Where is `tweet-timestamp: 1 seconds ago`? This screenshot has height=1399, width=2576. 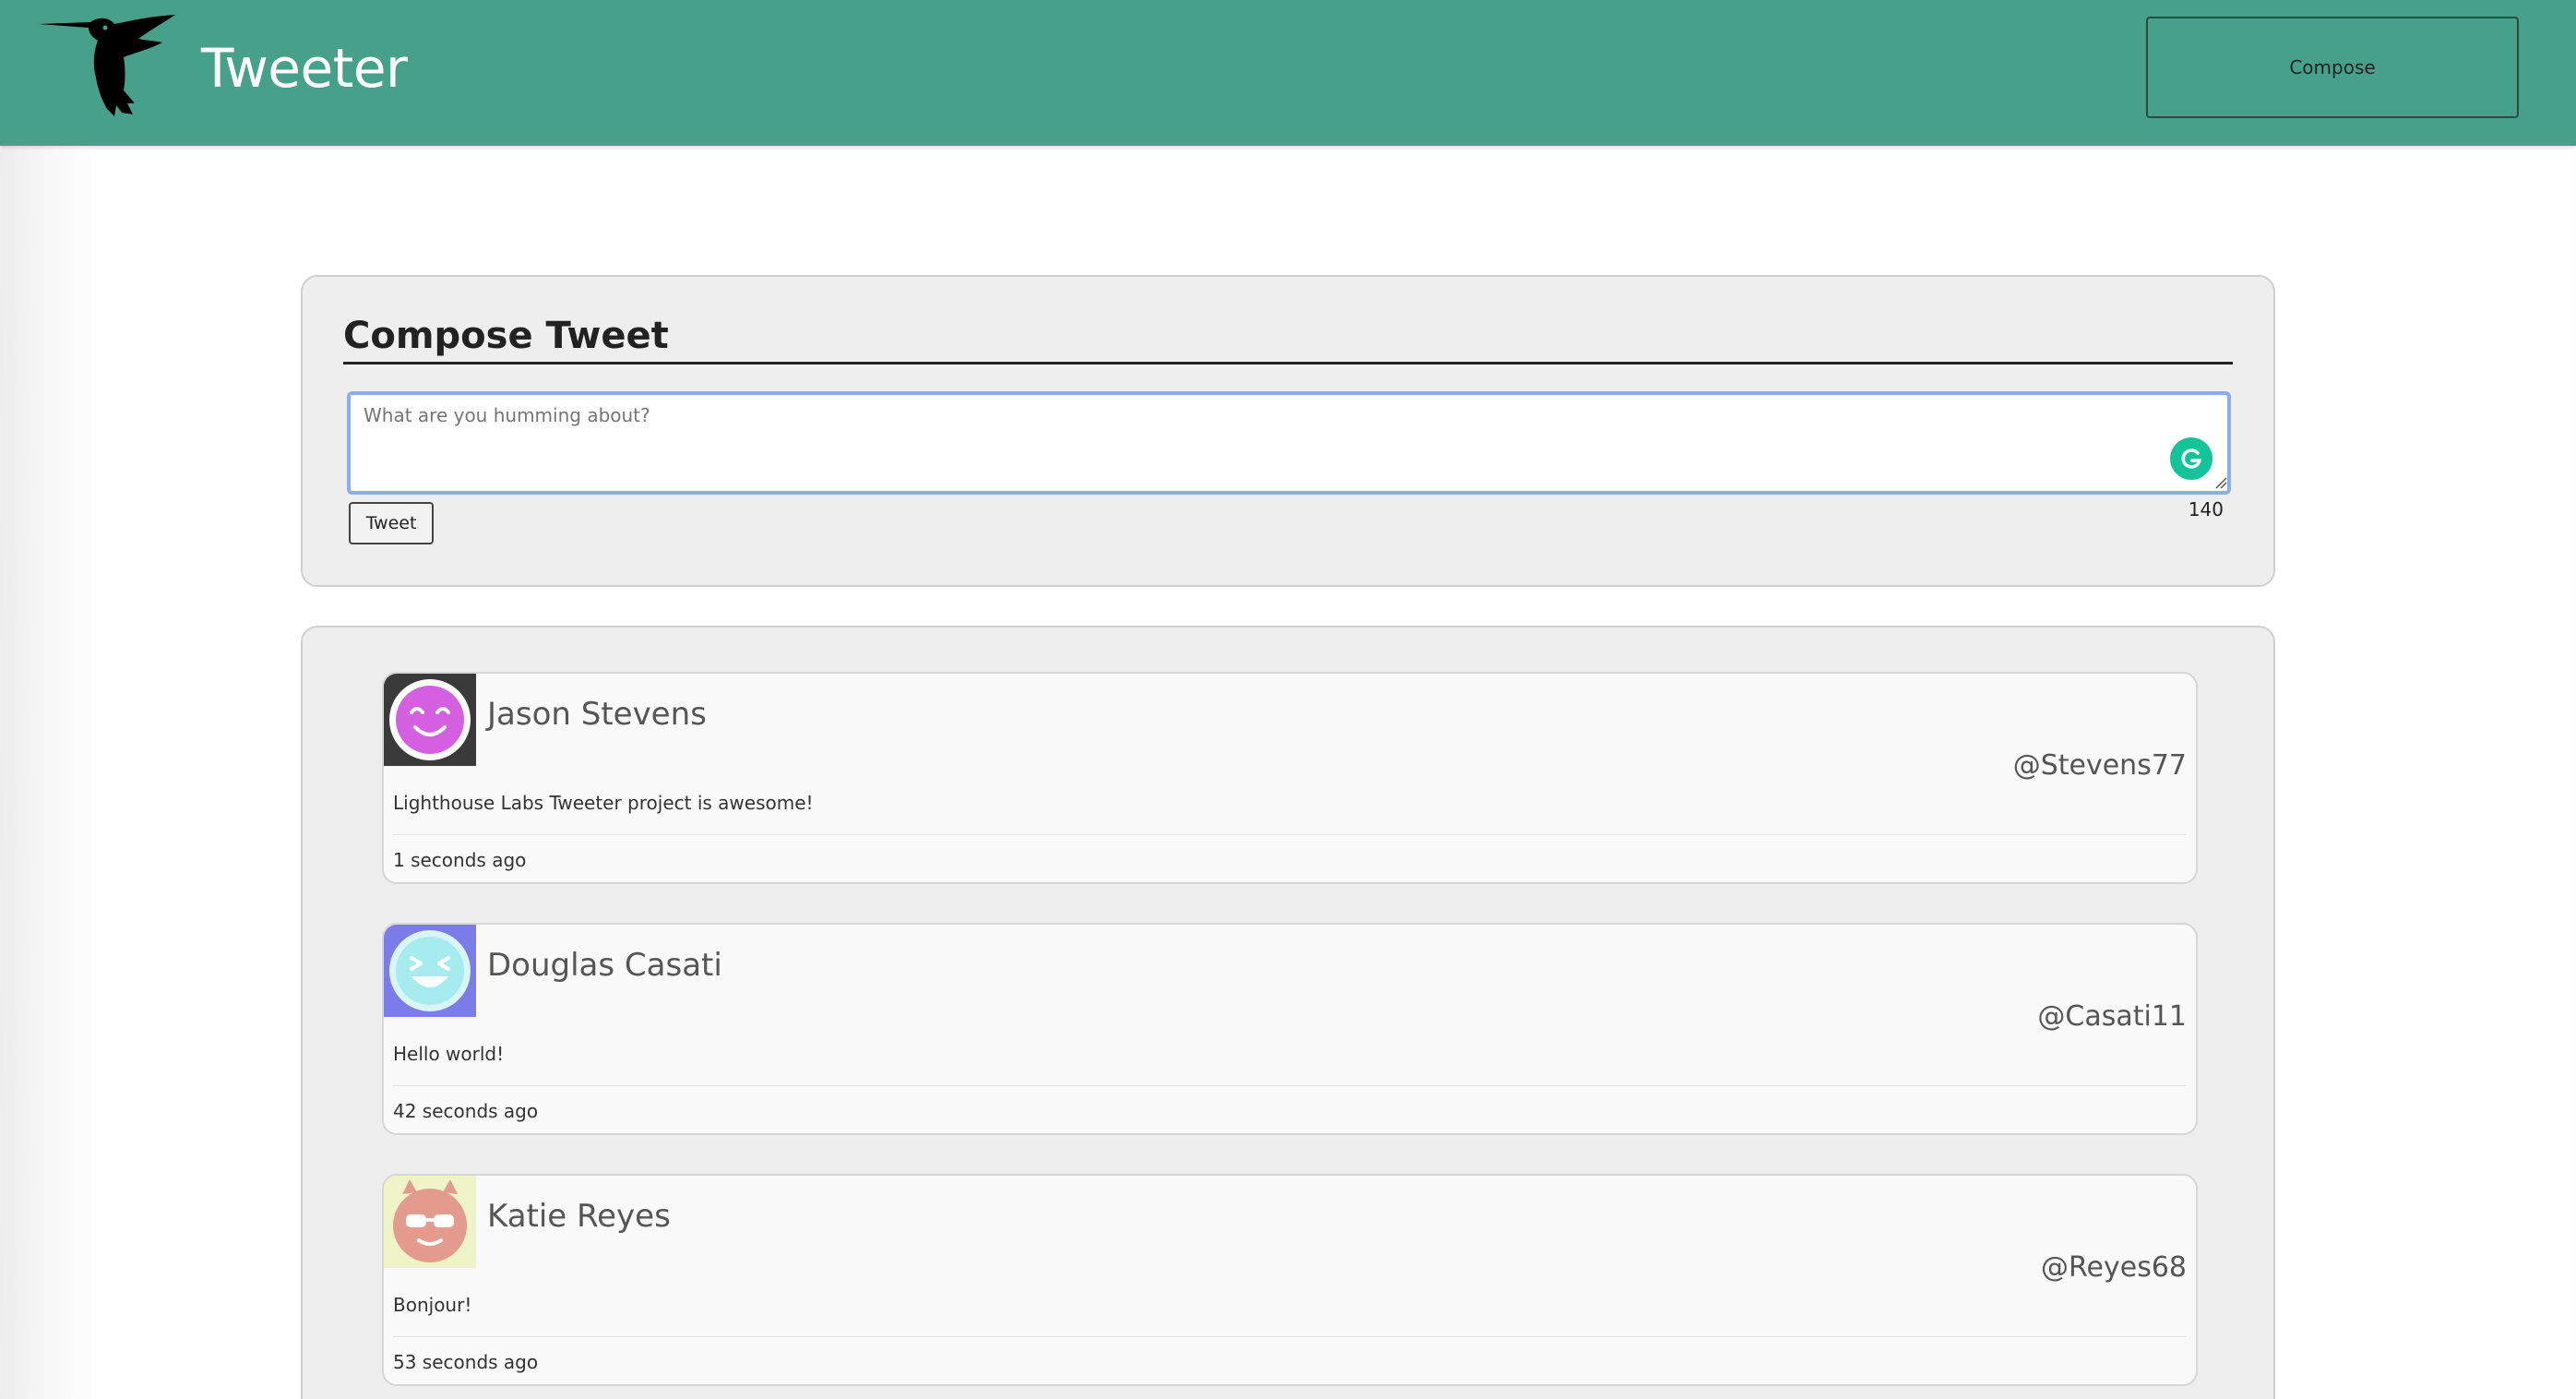
tweet-timestamp: 1 seconds ago is located at coordinates (460, 860).